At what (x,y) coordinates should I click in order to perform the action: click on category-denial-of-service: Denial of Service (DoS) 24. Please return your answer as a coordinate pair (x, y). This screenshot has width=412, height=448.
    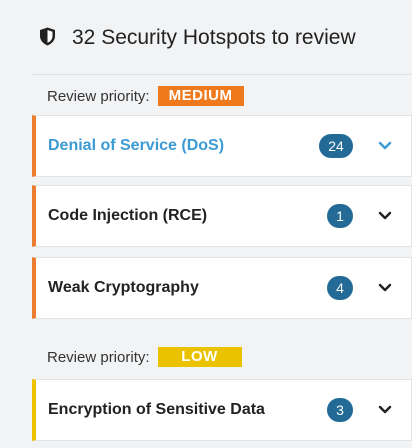
    Looking at the image, I should click on (222, 146).